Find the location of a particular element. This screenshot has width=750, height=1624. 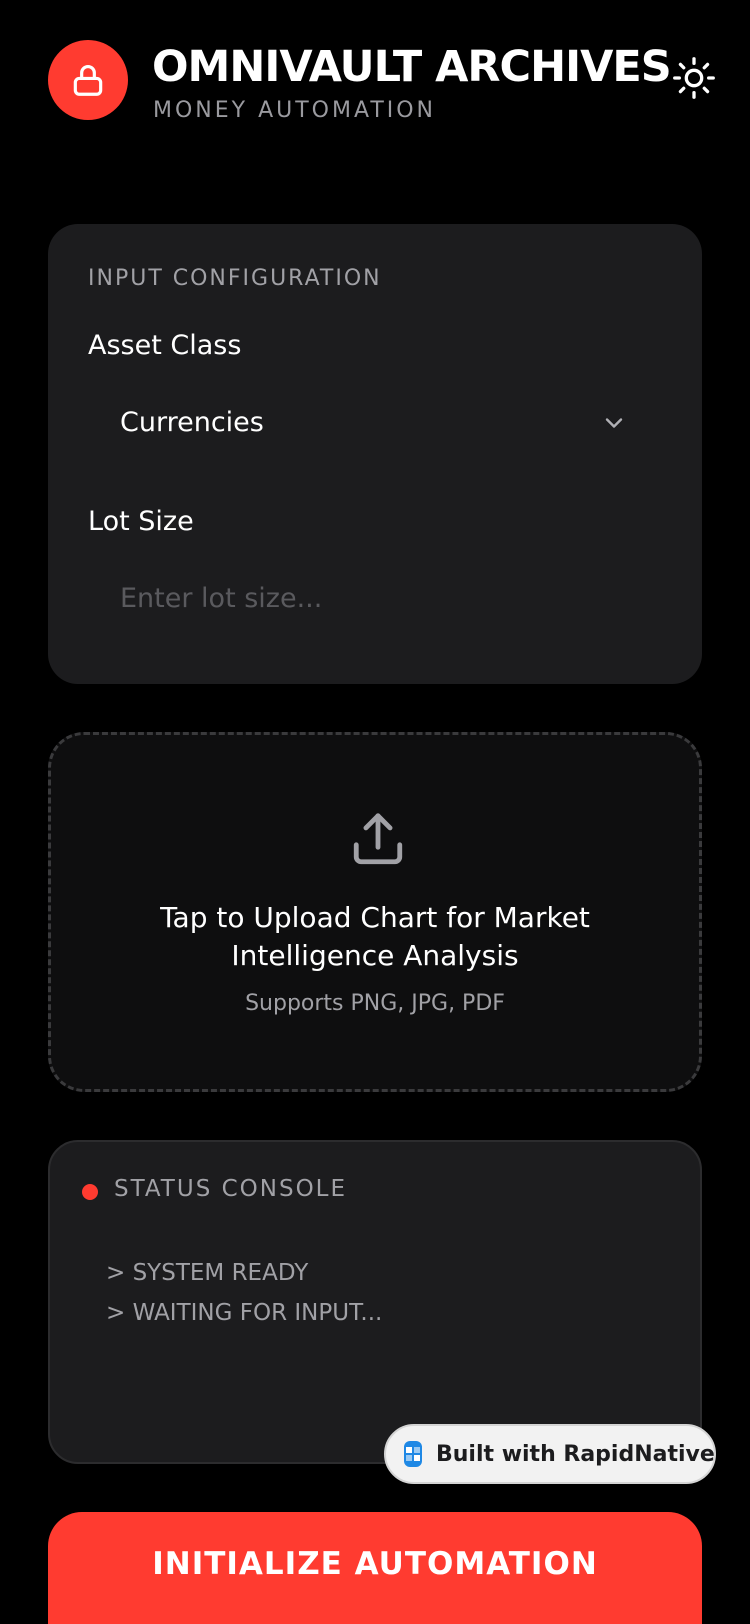

console-line: > SYSTEM READY is located at coordinates (207, 1273).